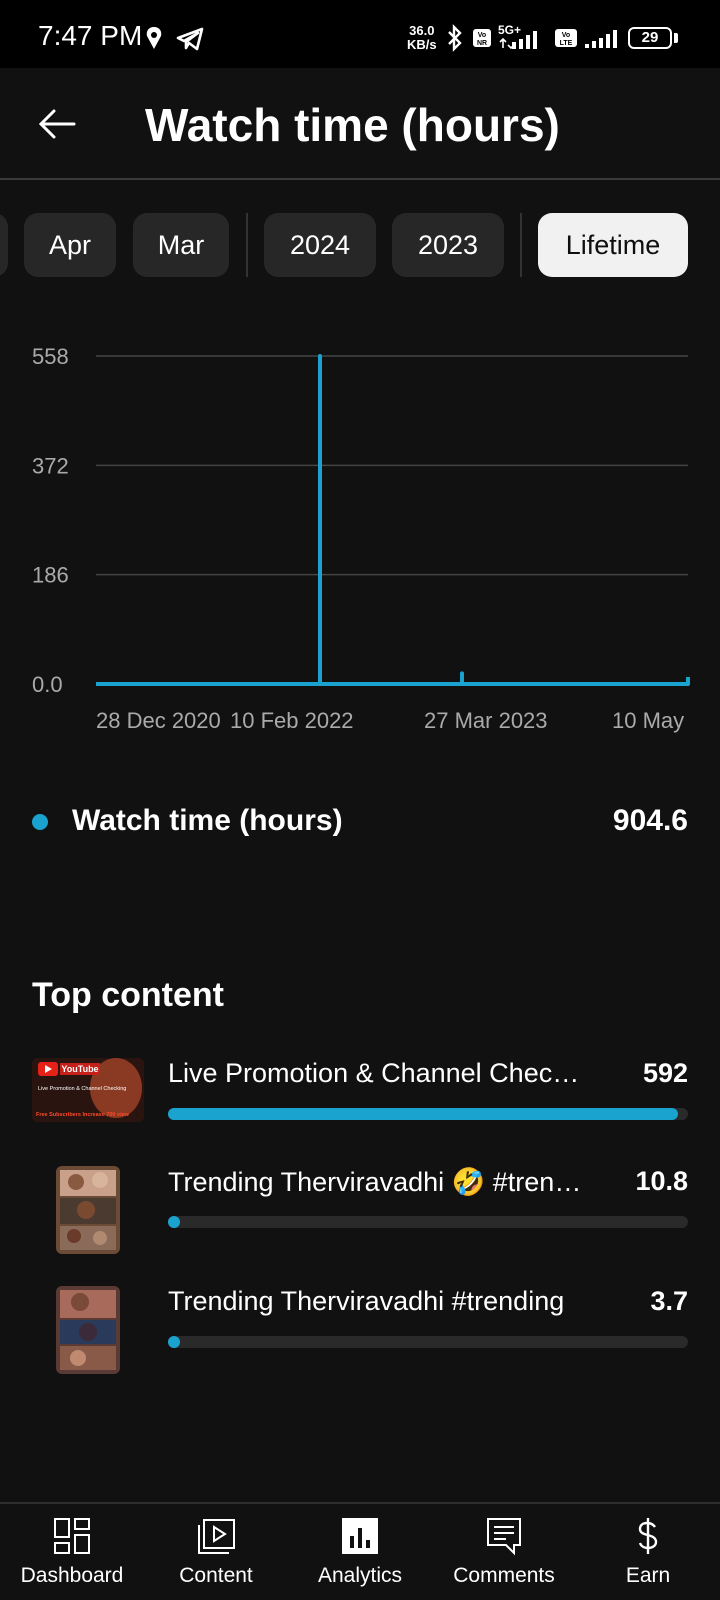 This screenshot has width=720, height=1600. Describe the element at coordinates (247, 245) in the screenshot. I see `chip-divider` at that location.